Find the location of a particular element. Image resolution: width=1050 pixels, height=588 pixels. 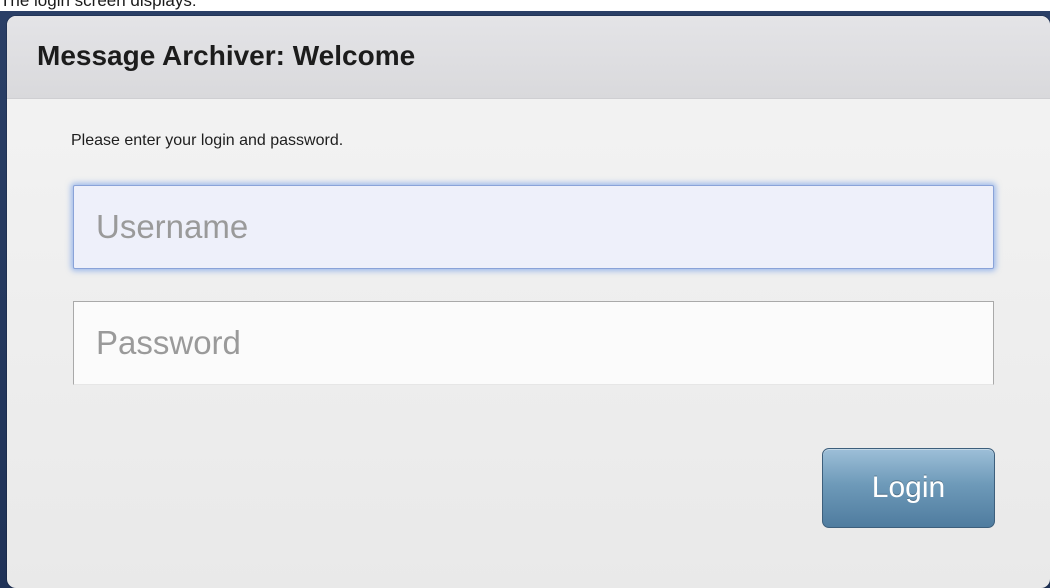

username-input is located at coordinates (533, 227).